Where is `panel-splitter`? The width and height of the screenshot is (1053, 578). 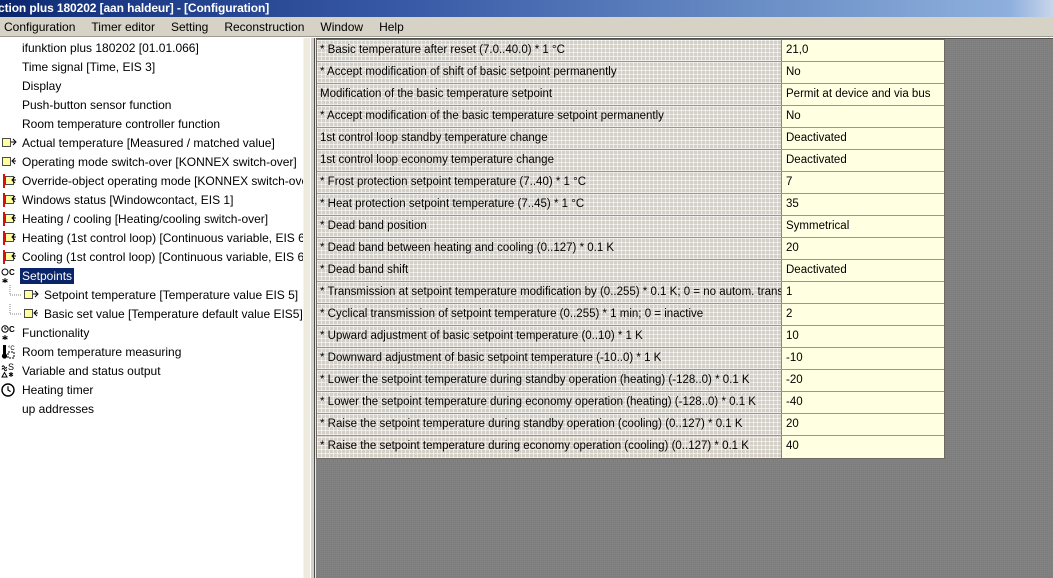 panel-splitter is located at coordinates (309, 308).